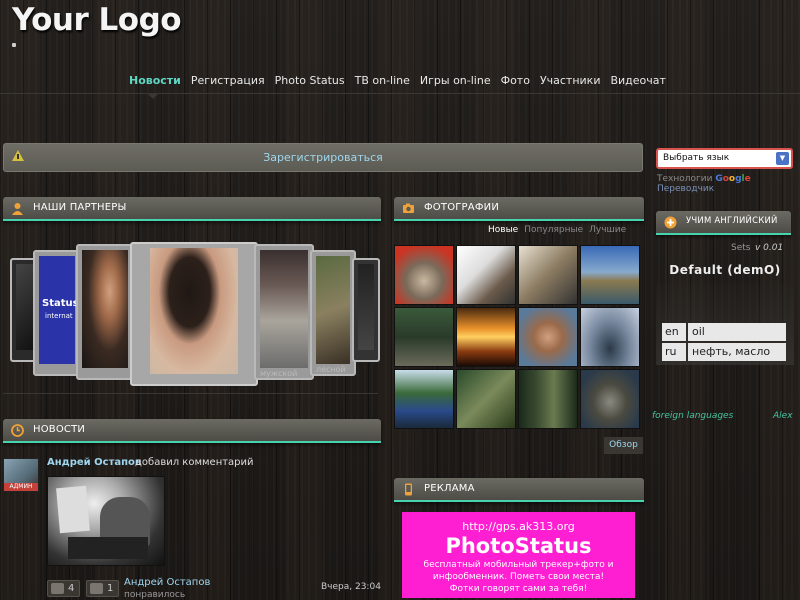 The height and width of the screenshot is (600, 800). I want to click on nav-item-registration: Регистрация, so click(228, 80).